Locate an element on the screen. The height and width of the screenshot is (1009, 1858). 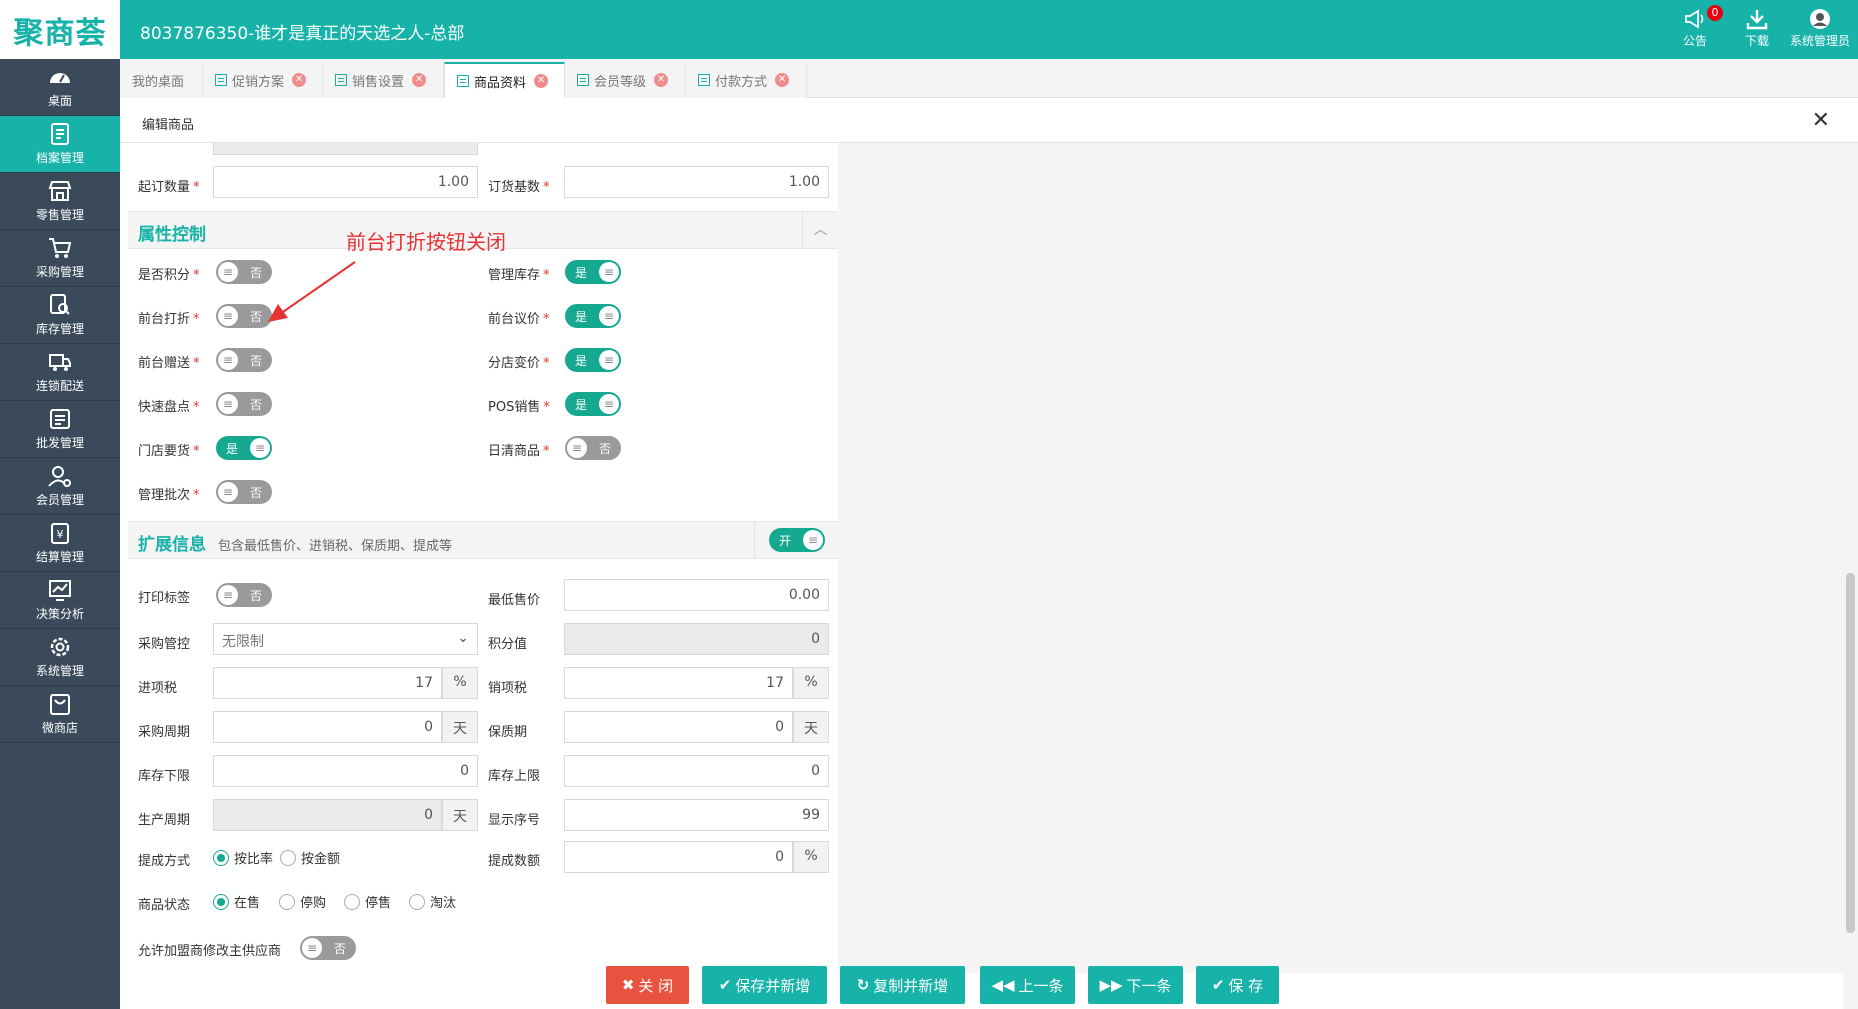
sidebar-item-label: 采购管理 is located at coordinates (59, 272).